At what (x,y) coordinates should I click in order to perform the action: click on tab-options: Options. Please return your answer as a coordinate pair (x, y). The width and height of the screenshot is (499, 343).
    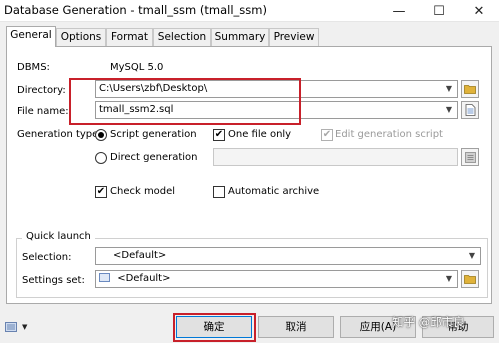
    Looking at the image, I should click on (81, 37).